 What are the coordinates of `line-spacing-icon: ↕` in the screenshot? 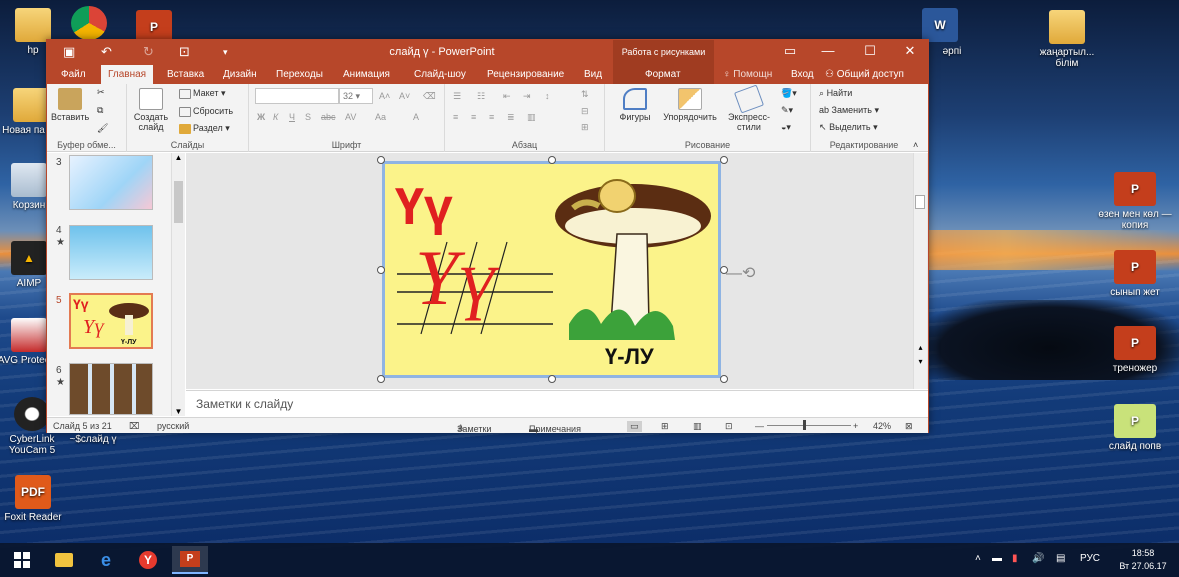 It's located at (547, 96).